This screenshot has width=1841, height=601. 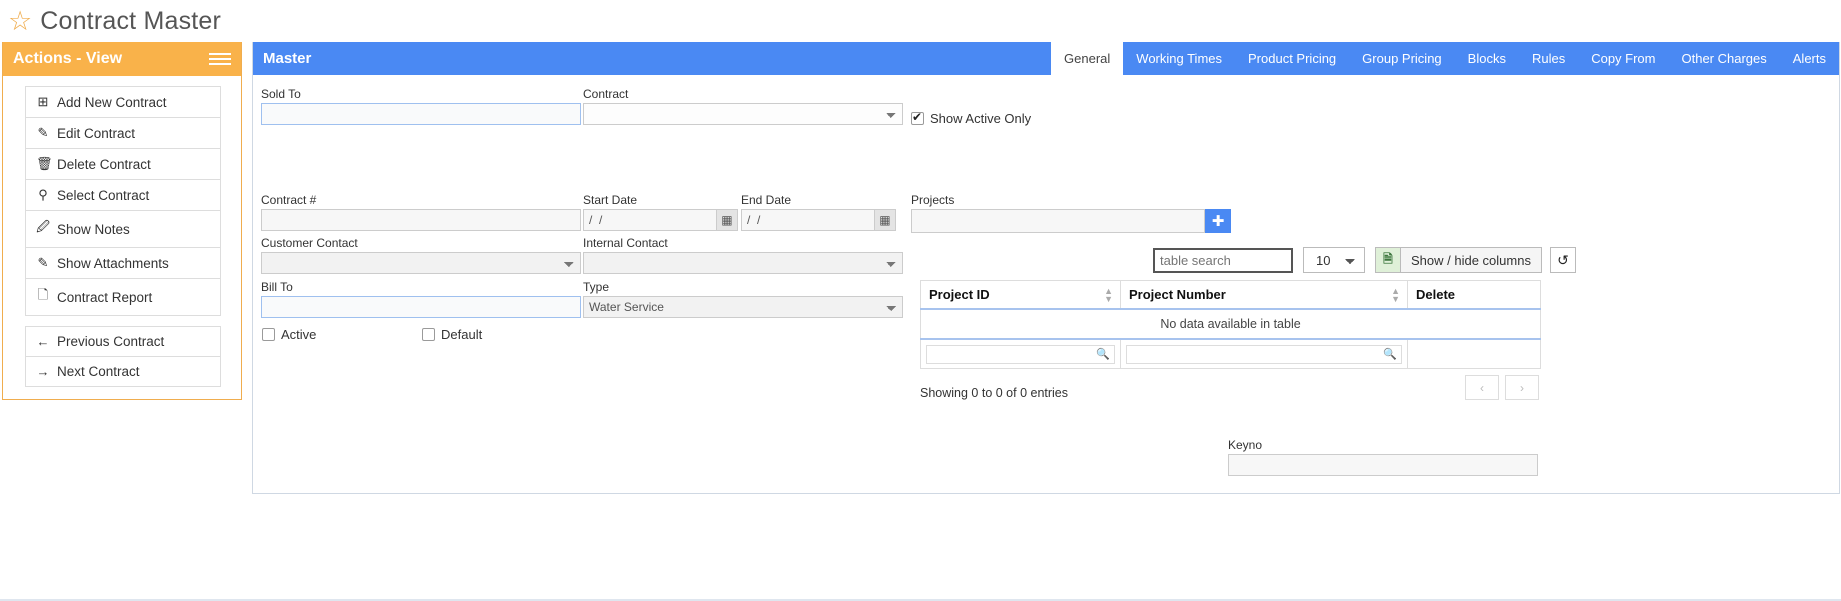 What do you see at coordinates (43, 194) in the screenshot?
I see `pin-icon: ⚲` at bounding box center [43, 194].